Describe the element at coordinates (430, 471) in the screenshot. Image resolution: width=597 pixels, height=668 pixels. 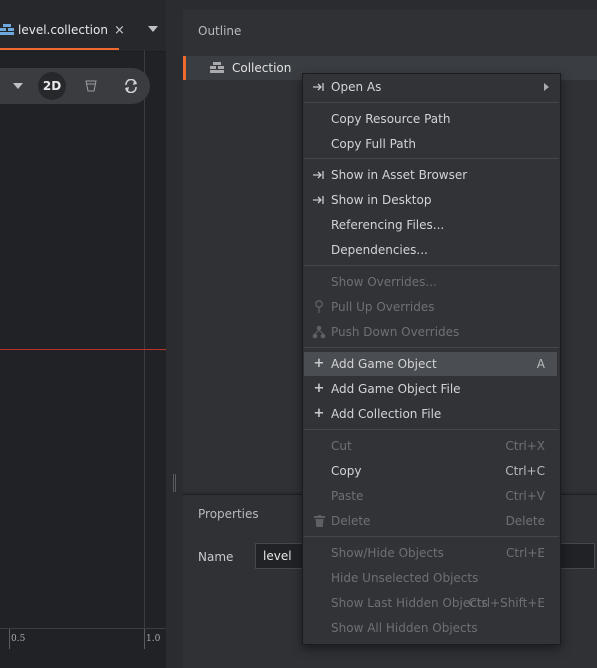
I see `menu-item-copy: Copy Ctrl+C` at that location.